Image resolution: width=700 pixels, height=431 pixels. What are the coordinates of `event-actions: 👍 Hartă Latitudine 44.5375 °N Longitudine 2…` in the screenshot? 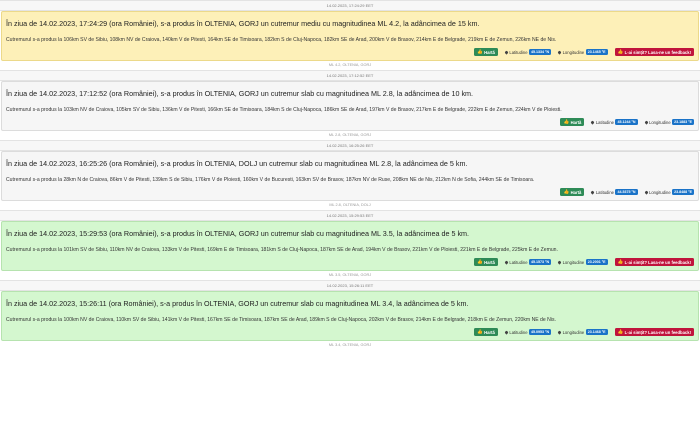 It's located at (350, 192).